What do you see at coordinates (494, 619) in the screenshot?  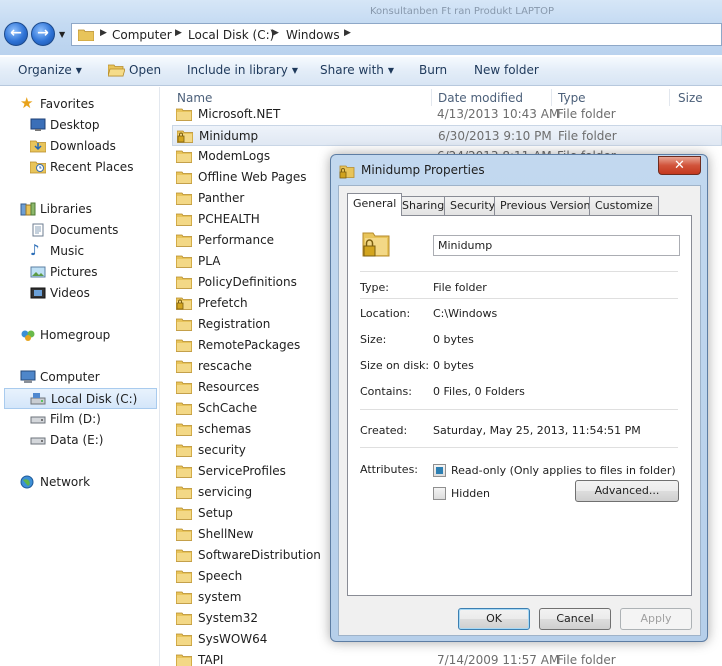 I see `ok-button: OK` at bounding box center [494, 619].